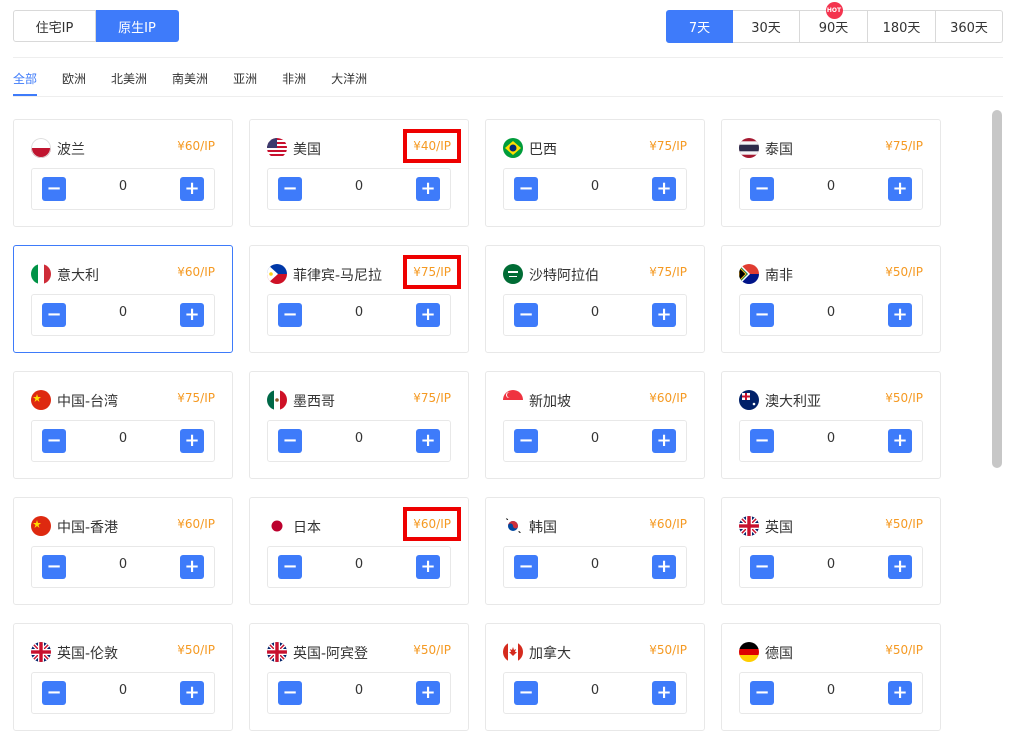  I want to click on ip-type-native: 原生IP, so click(137, 26).